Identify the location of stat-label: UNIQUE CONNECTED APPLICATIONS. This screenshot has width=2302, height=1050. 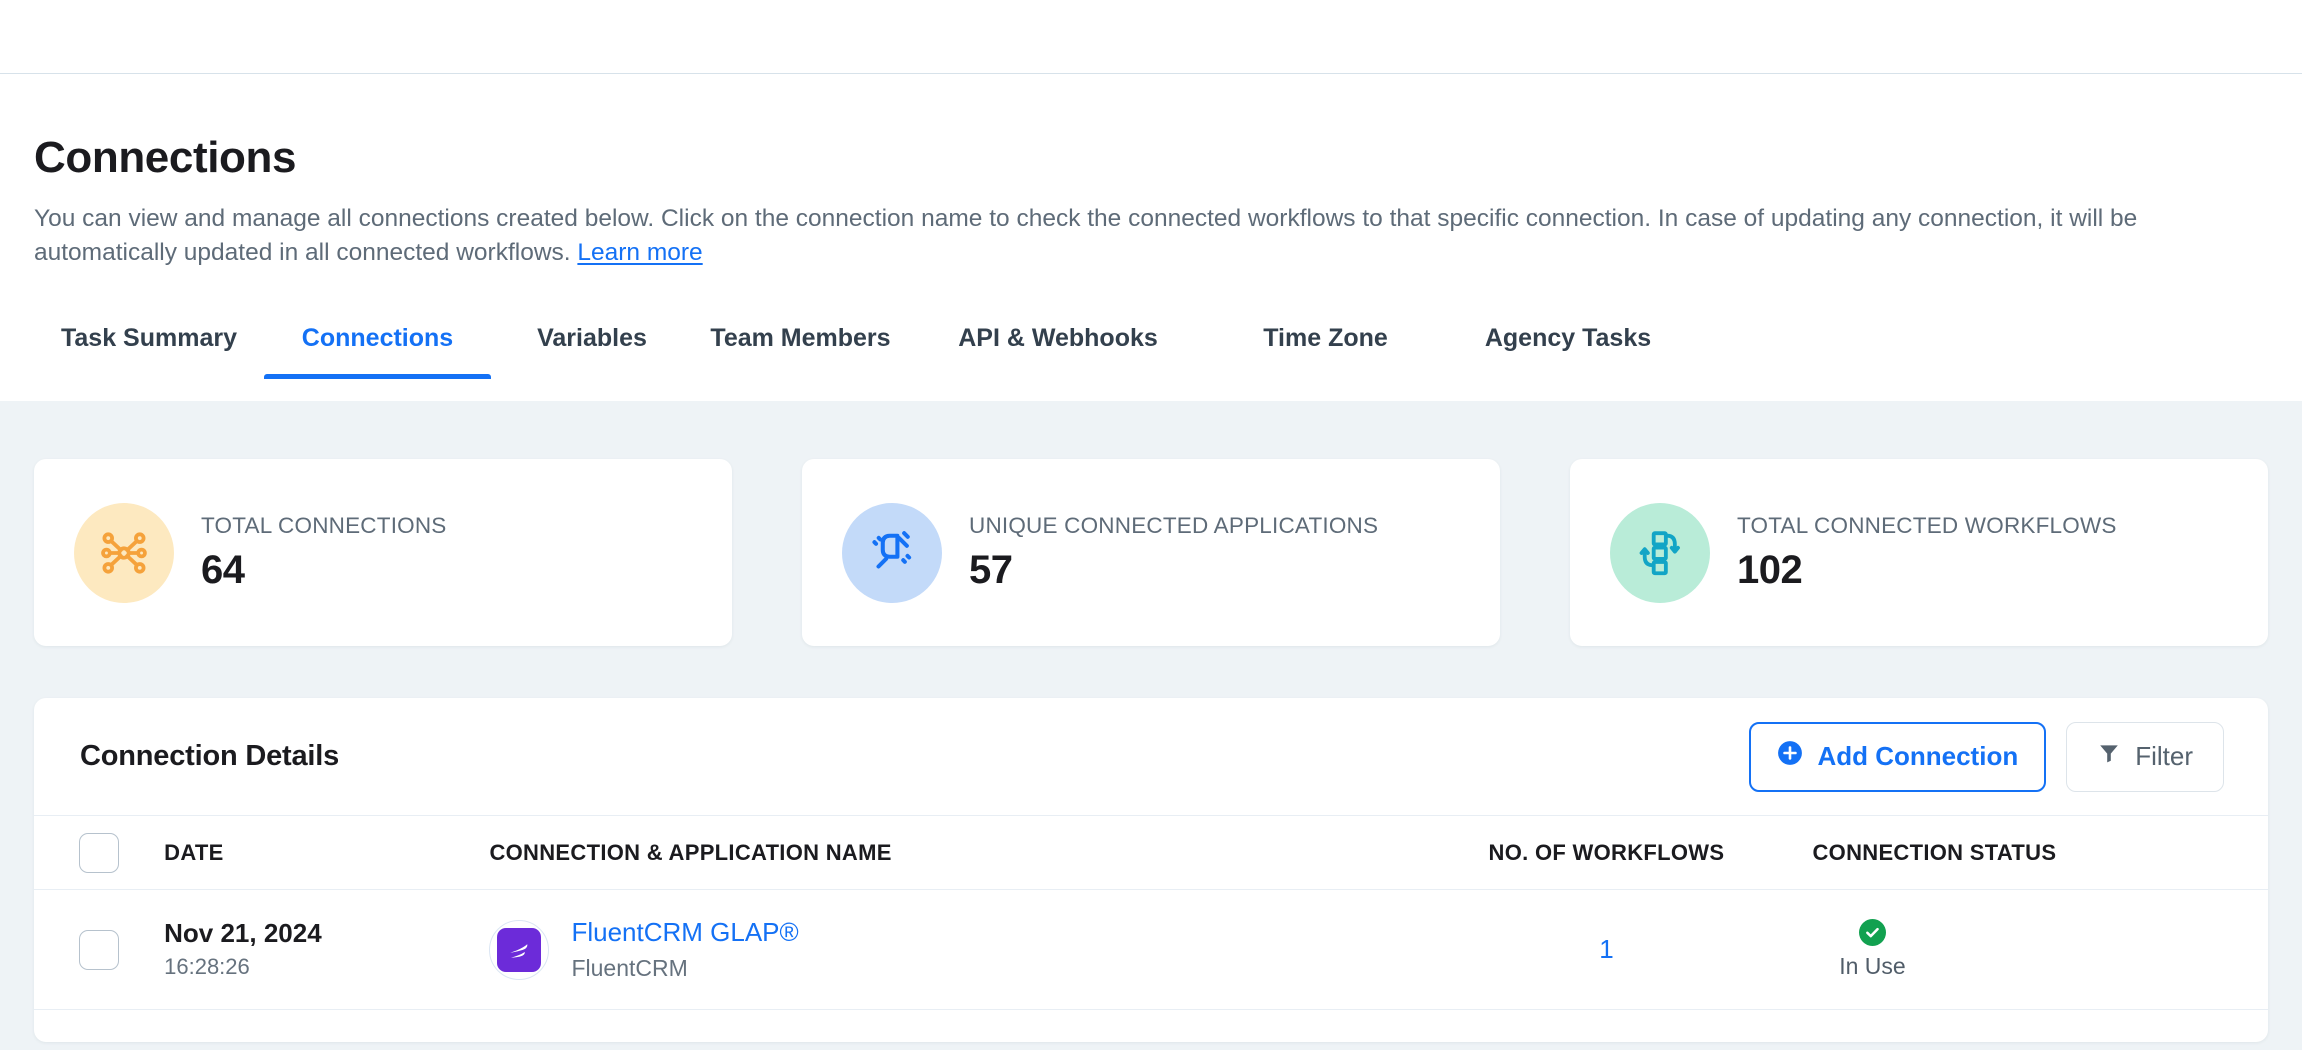
(1174, 526).